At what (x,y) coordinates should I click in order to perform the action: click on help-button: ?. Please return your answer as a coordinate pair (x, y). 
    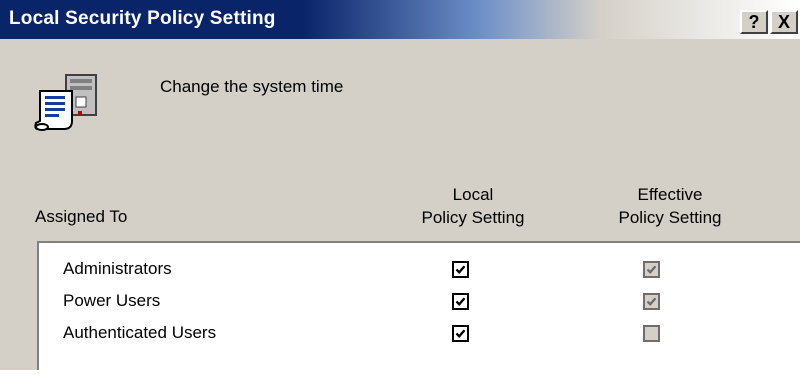
    Looking at the image, I should click on (754, 22).